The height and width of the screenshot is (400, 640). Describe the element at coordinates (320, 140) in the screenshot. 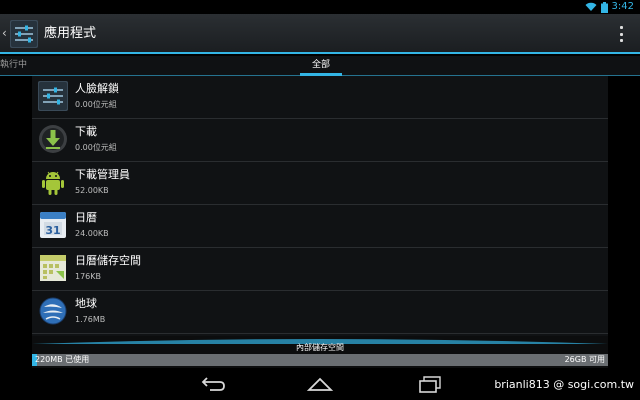

I see `list-item-download: 下載 0.00位元組` at that location.